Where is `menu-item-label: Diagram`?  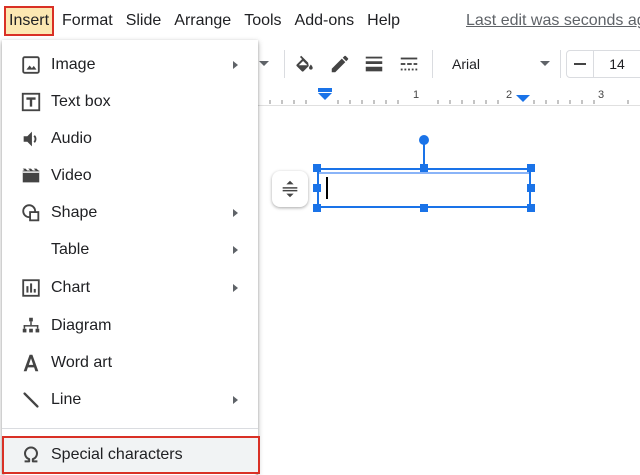
menu-item-label: Diagram is located at coordinates (81, 325).